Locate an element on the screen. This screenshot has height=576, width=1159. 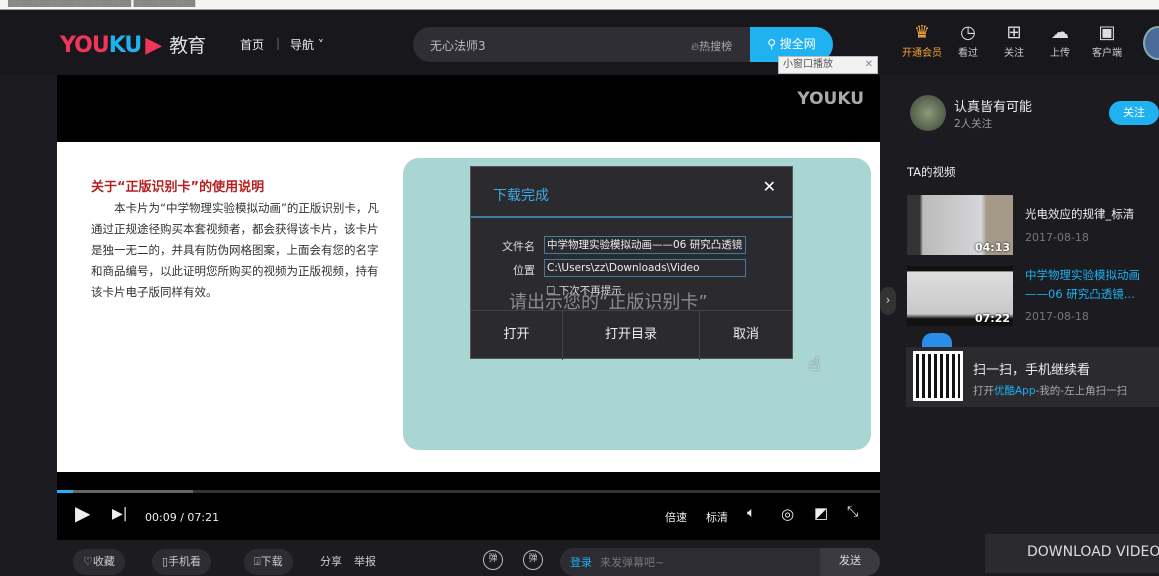
picture-in-picture-icon: ◩ is located at coordinates (821, 513).